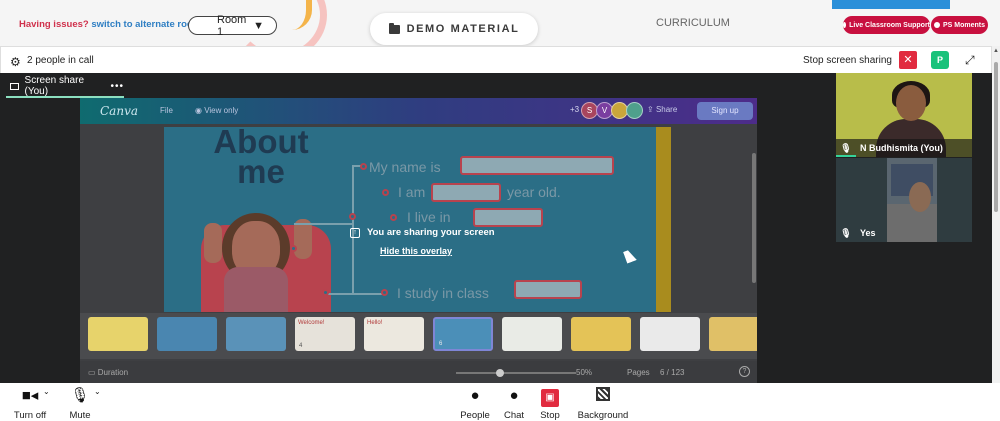  I want to click on ps-moments-button: PS Moments, so click(959, 25).